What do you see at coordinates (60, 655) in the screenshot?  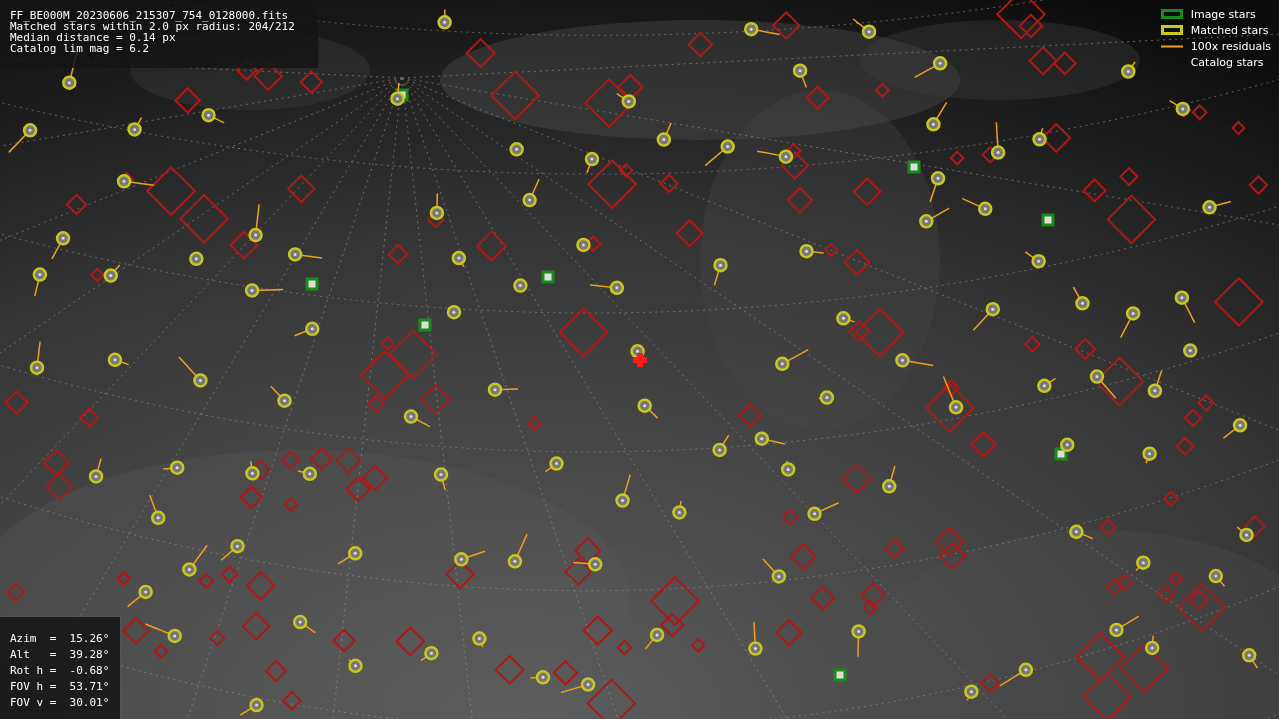 I see `pointing-text: Alt = 39.28°` at bounding box center [60, 655].